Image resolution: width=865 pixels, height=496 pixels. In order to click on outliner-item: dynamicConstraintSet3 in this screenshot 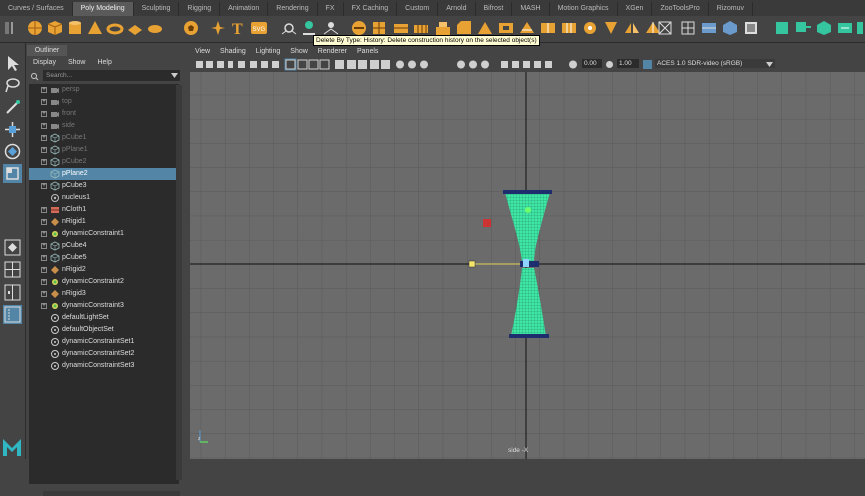, I will do `click(103, 366)`.